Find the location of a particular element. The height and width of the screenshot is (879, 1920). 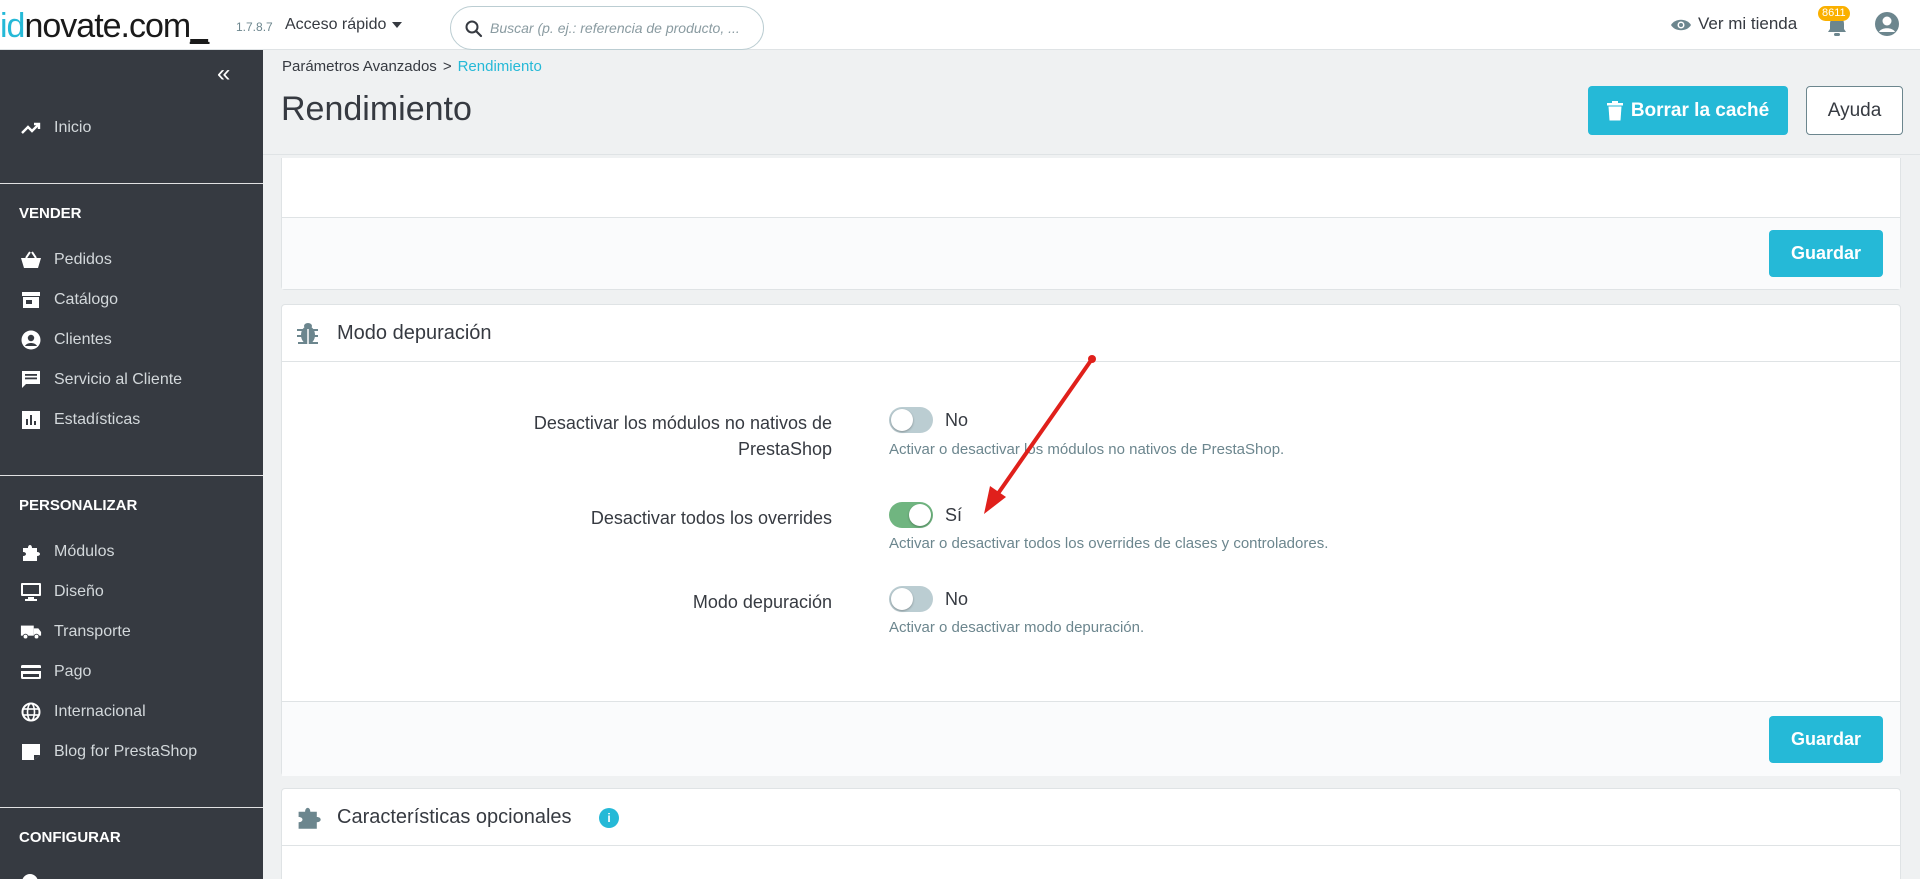

form-label-debug-mode: Modo depuración is located at coordinates (762, 602).